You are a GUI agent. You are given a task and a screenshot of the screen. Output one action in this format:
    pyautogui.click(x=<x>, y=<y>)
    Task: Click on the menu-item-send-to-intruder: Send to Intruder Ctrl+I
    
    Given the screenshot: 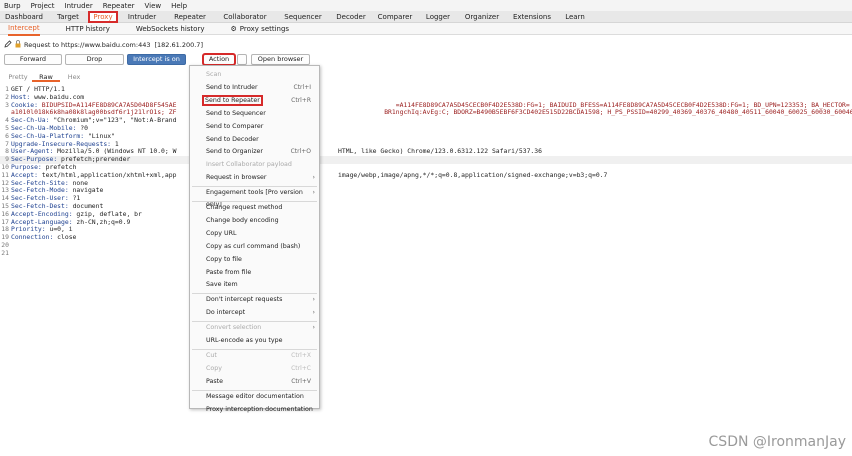 What is the action you would take?
    pyautogui.click(x=254, y=88)
    